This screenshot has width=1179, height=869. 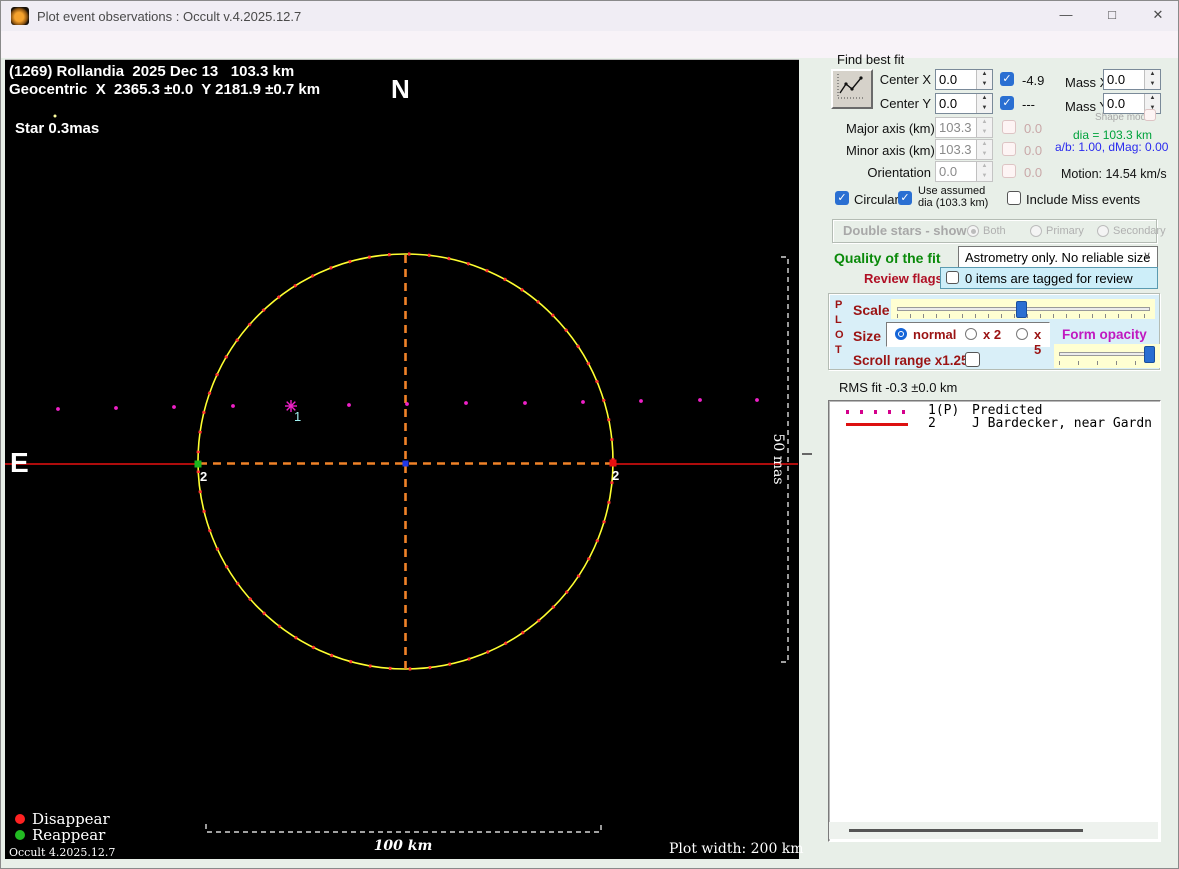 I want to click on orientation-checkbox, so click(x=1009, y=171).